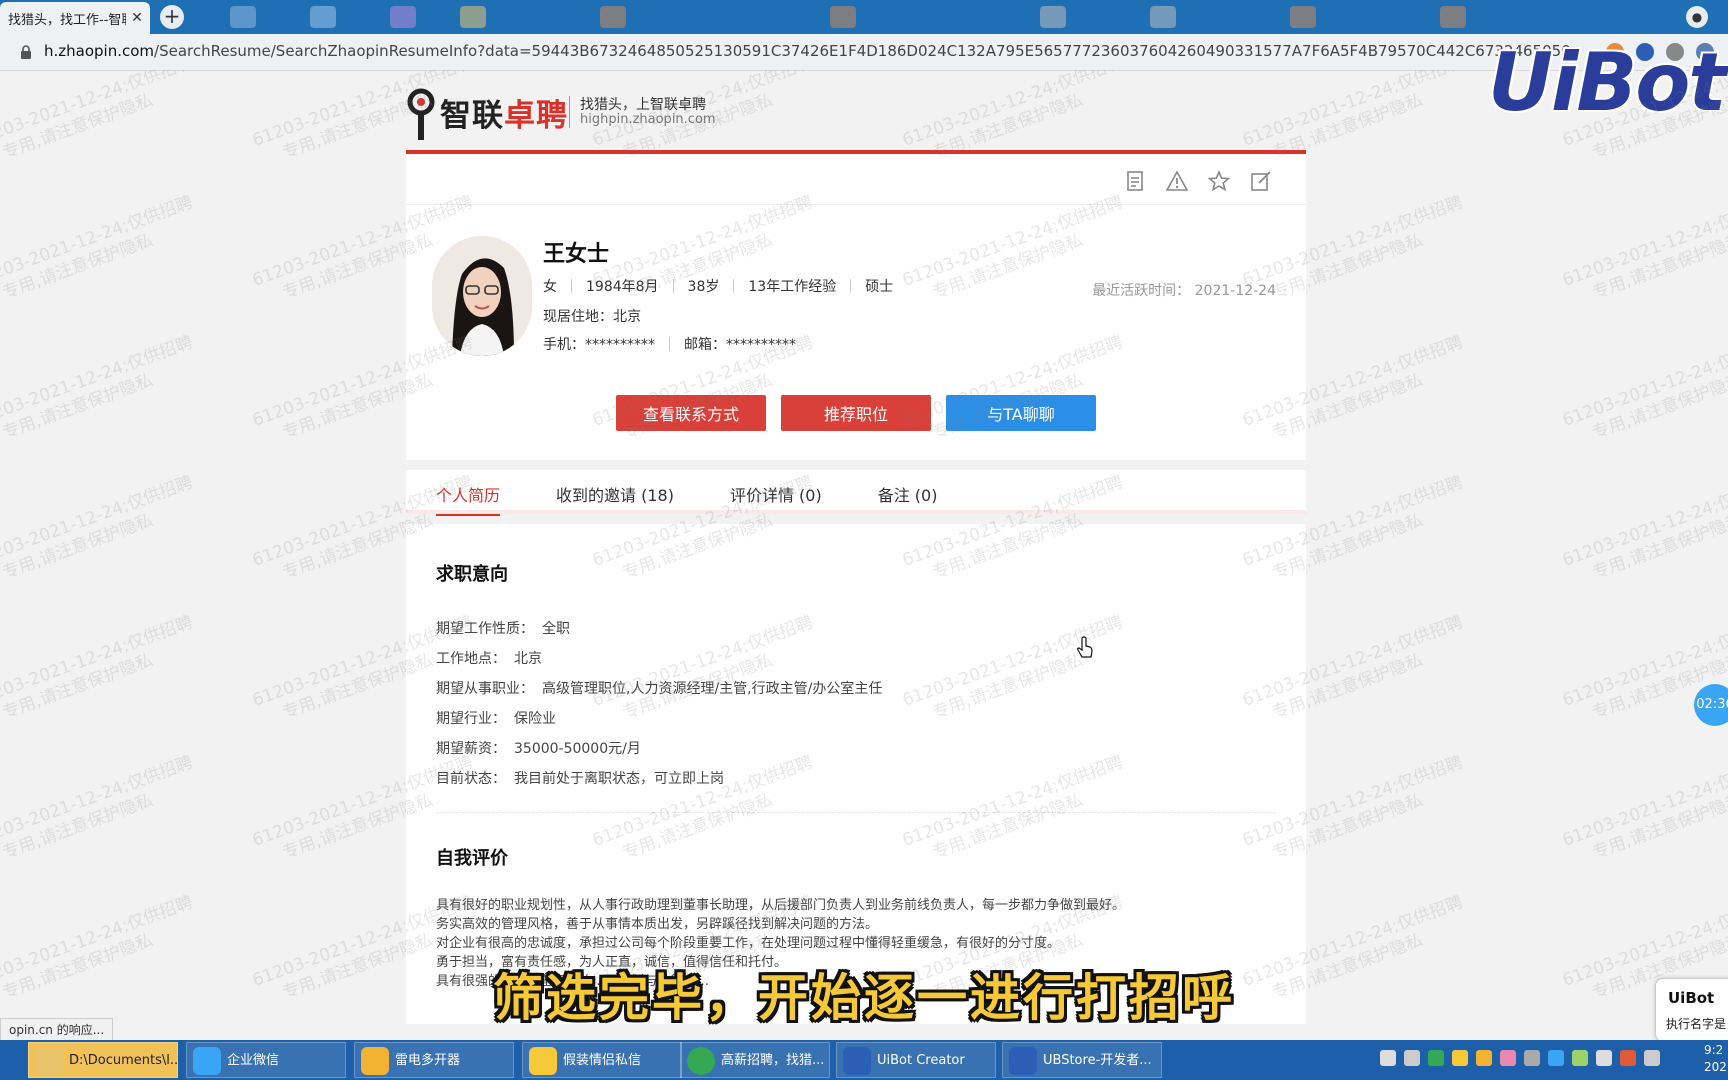 The image size is (1728, 1080). I want to click on recommend-job-button: 推荐职位, so click(856, 413).